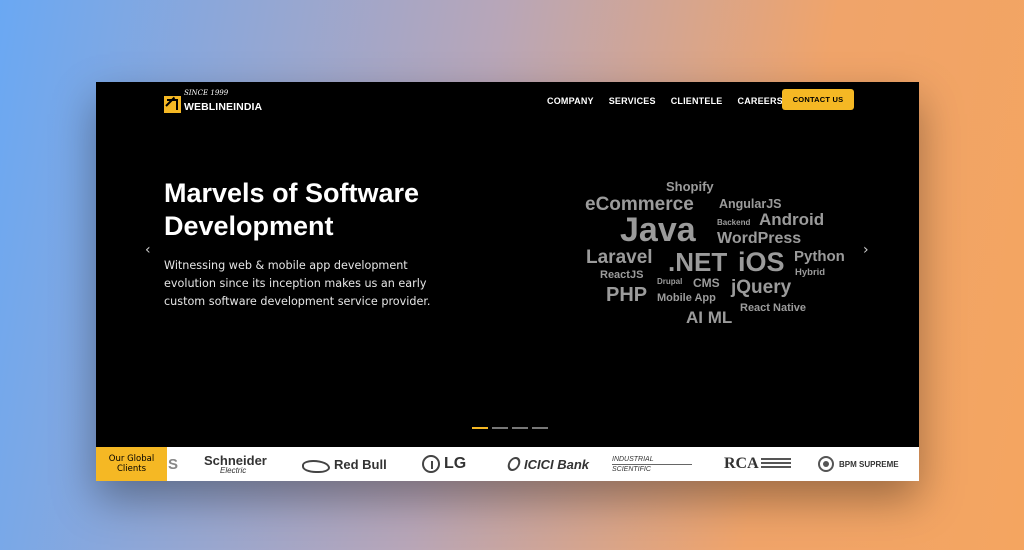 The image size is (1024, 550). What do you see at coordinates (316, 465) in the screenshot?
I see `bull-icon` at bounding box center [316, 465].